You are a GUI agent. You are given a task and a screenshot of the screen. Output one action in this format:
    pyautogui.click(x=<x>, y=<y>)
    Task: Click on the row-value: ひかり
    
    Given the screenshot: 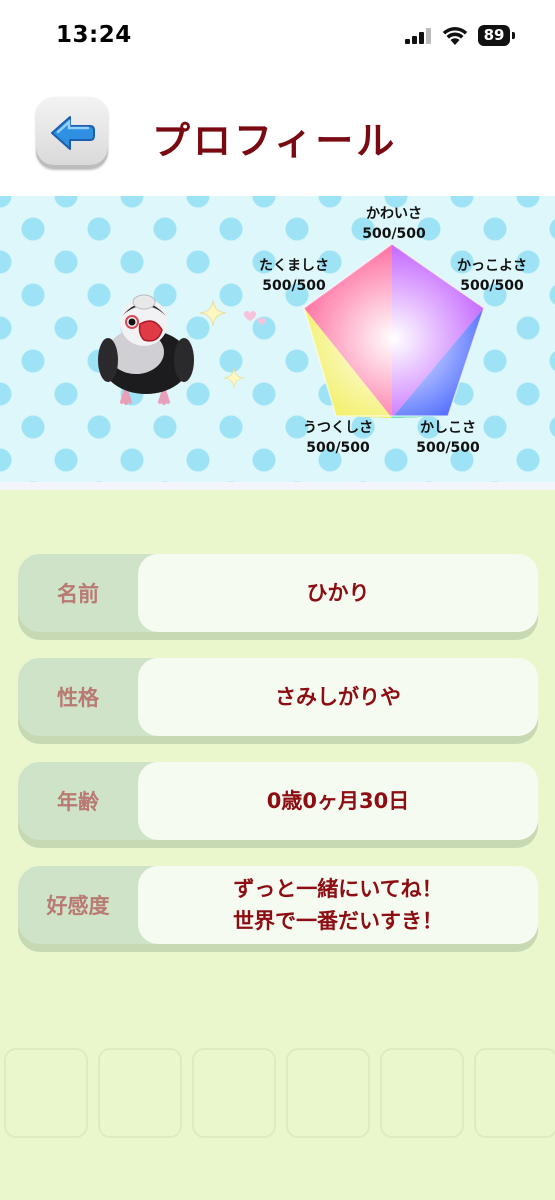 What is the action you would take?
    pyautogui.click(x=338, y=593)
    